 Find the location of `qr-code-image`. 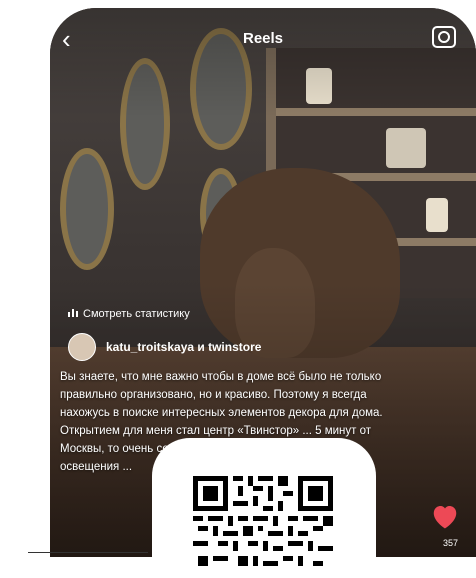

qr-code-image is located at coordinates (263, 521).